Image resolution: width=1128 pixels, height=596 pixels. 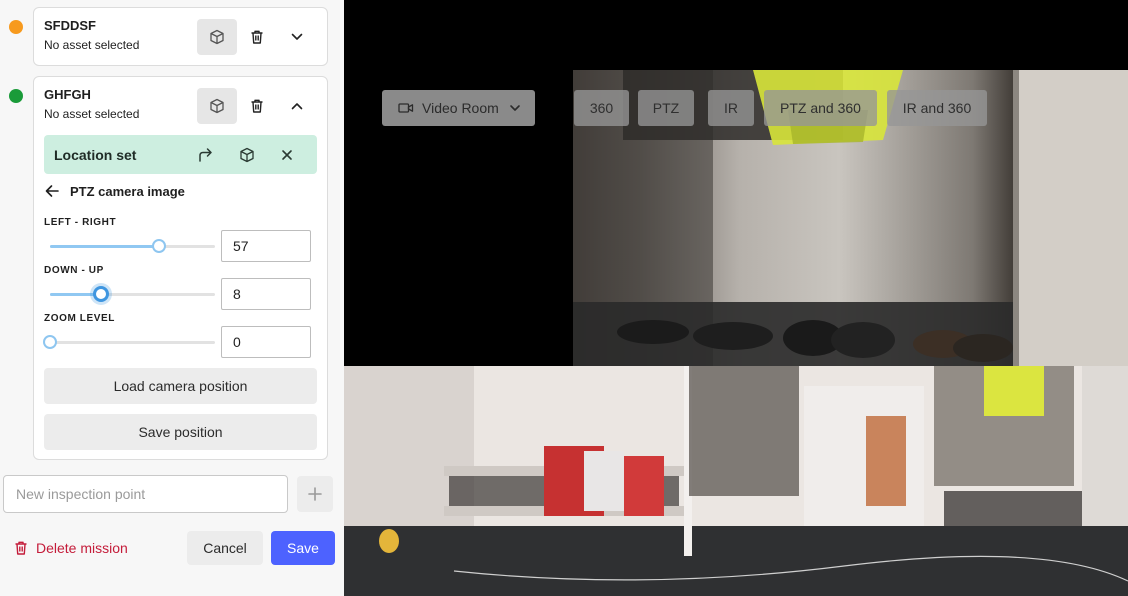 What do you see at coordinates (80, 222) in the screenshot?
I see `slider-label-left-right: LEFT - RIGHT` at bounding box center [80, 222].